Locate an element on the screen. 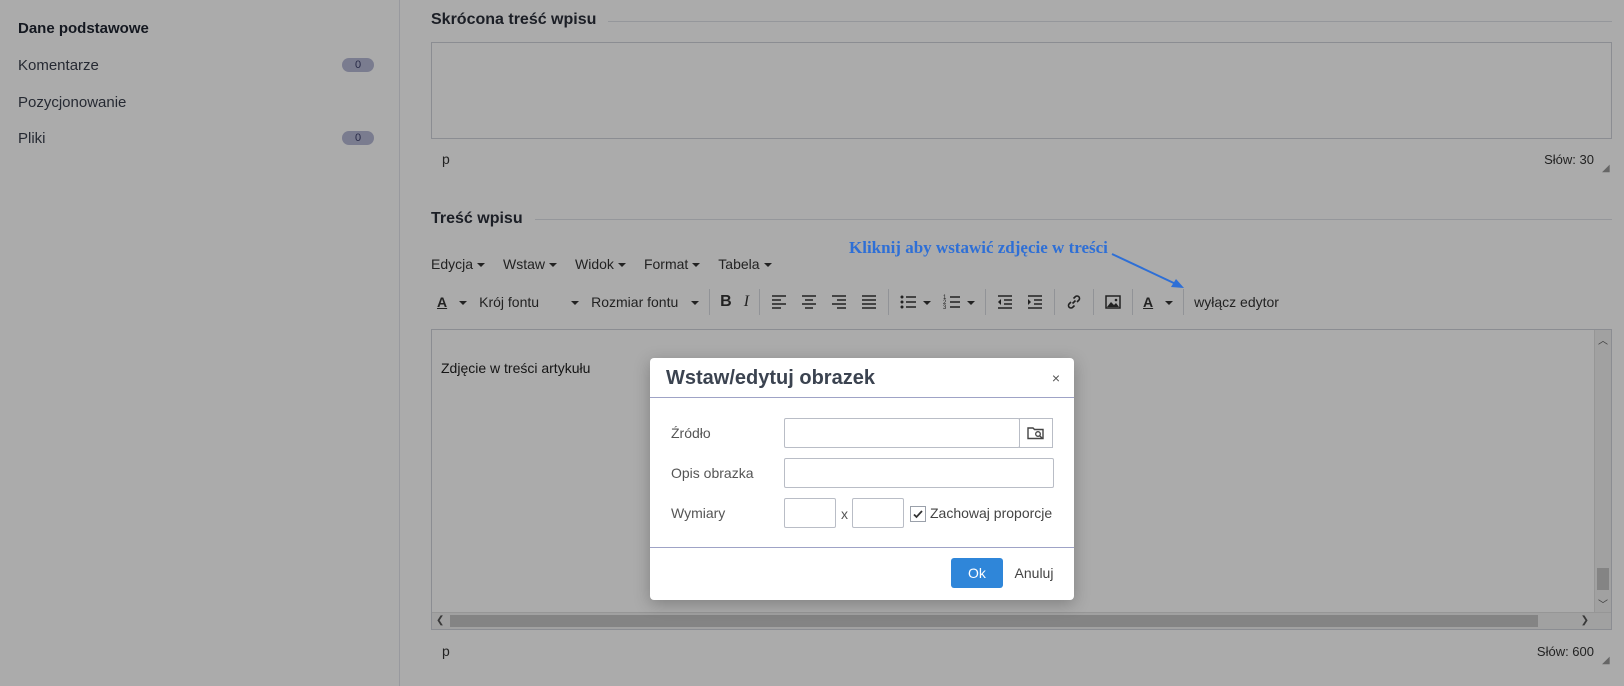 The height and width of the screenshot is (686, 1624). browse-button is located at coordinates (1036, 433).